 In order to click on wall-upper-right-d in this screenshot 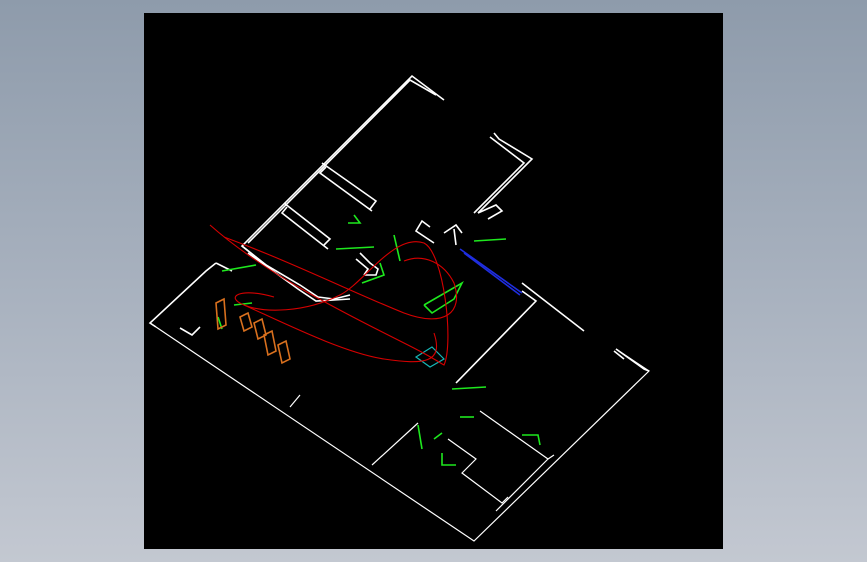, I will do `click(453, 228)`.